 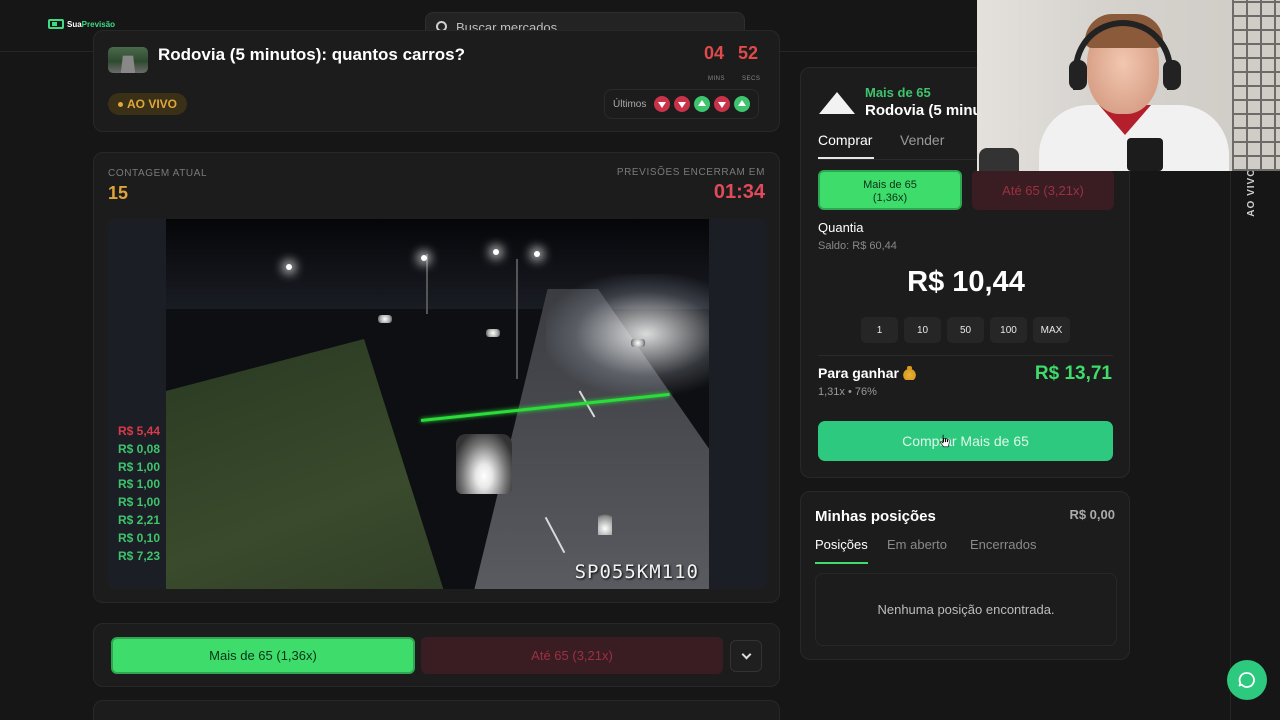 What do you see at coordinates (879, 330) in the screenshot?
I see `chip-1: 1` at bounding box center [879, 330].